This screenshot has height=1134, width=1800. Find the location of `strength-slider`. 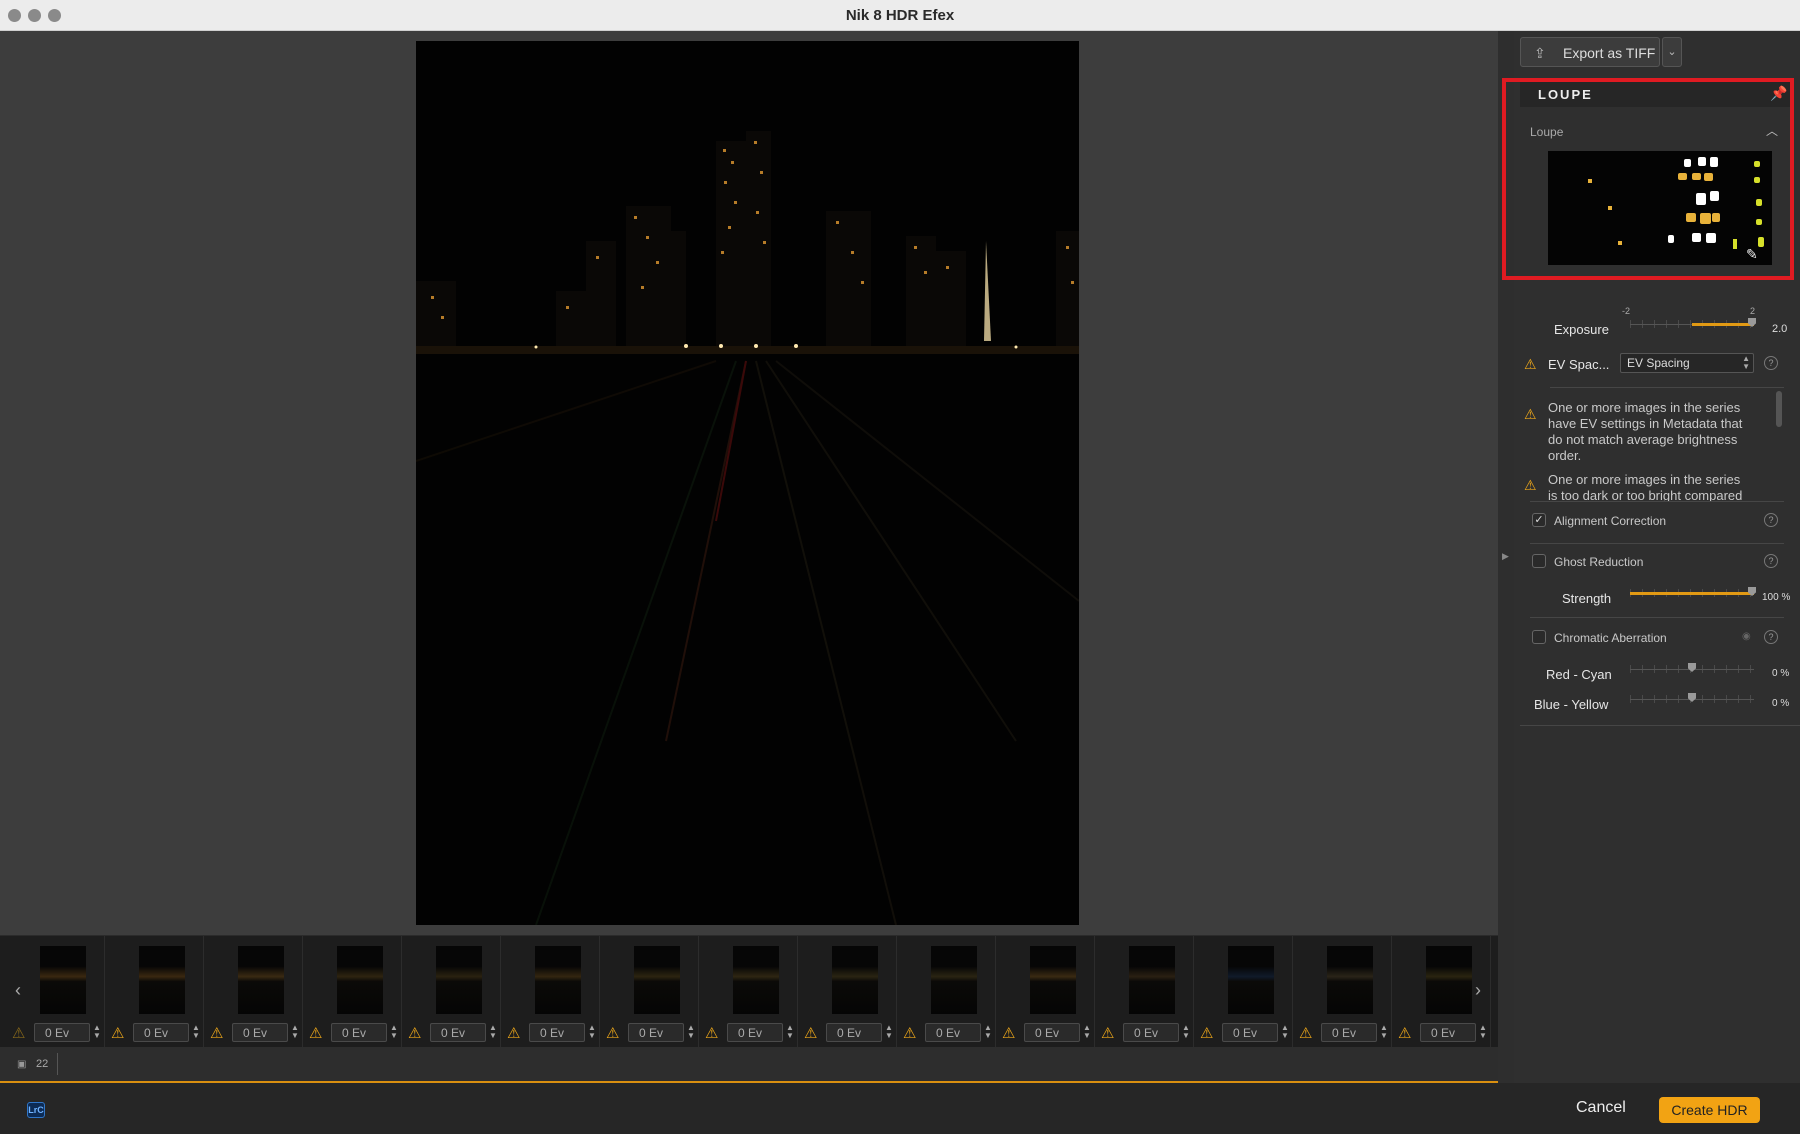

strength-slider is located at coordinates (1693, 594).